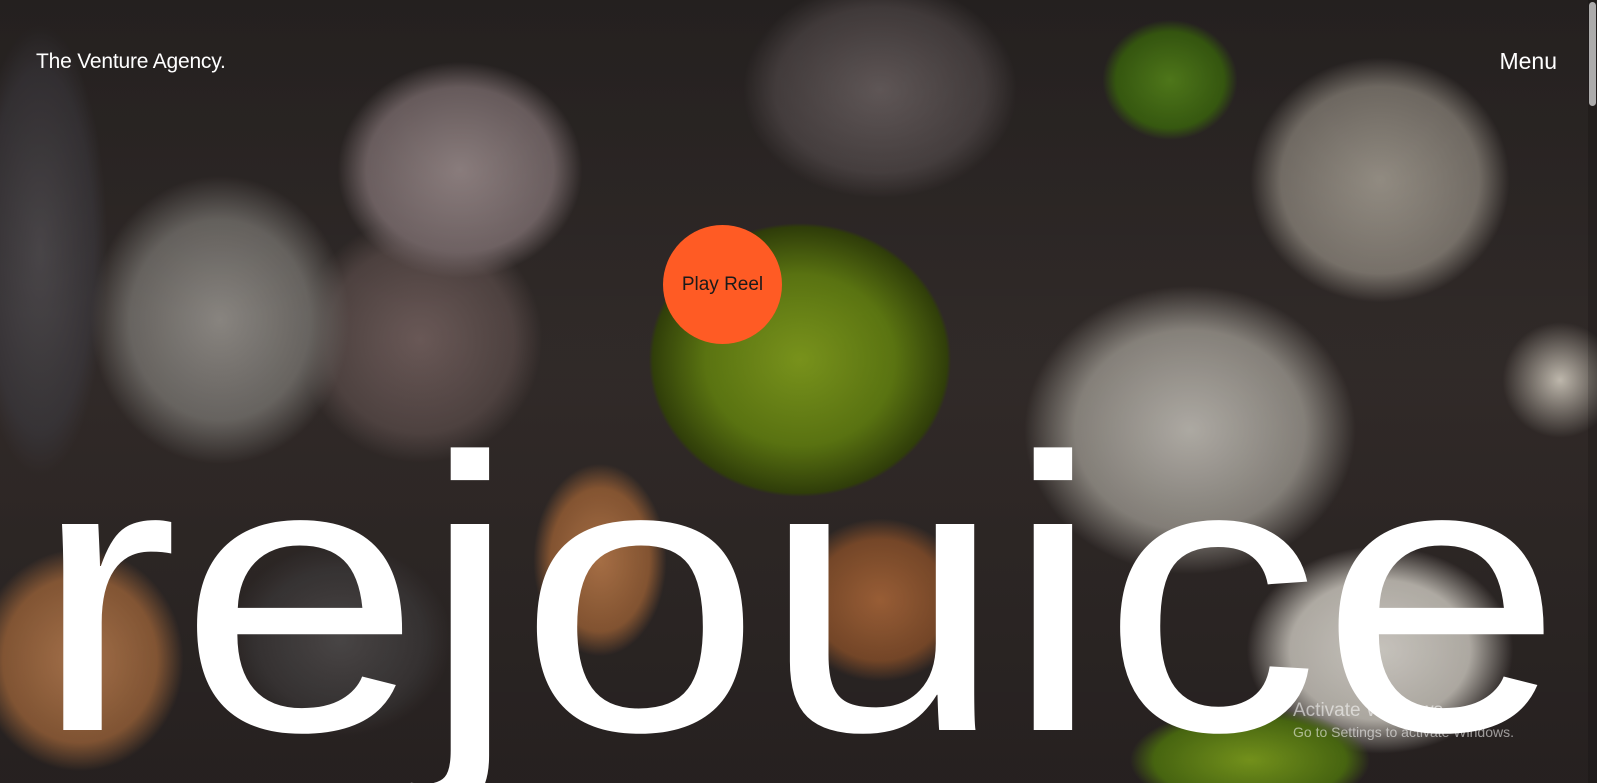  What do you see at coordinates (1592, 54) in the screenshot?
I see `scrollbar-thumb` at bounding box center [1592, 54].